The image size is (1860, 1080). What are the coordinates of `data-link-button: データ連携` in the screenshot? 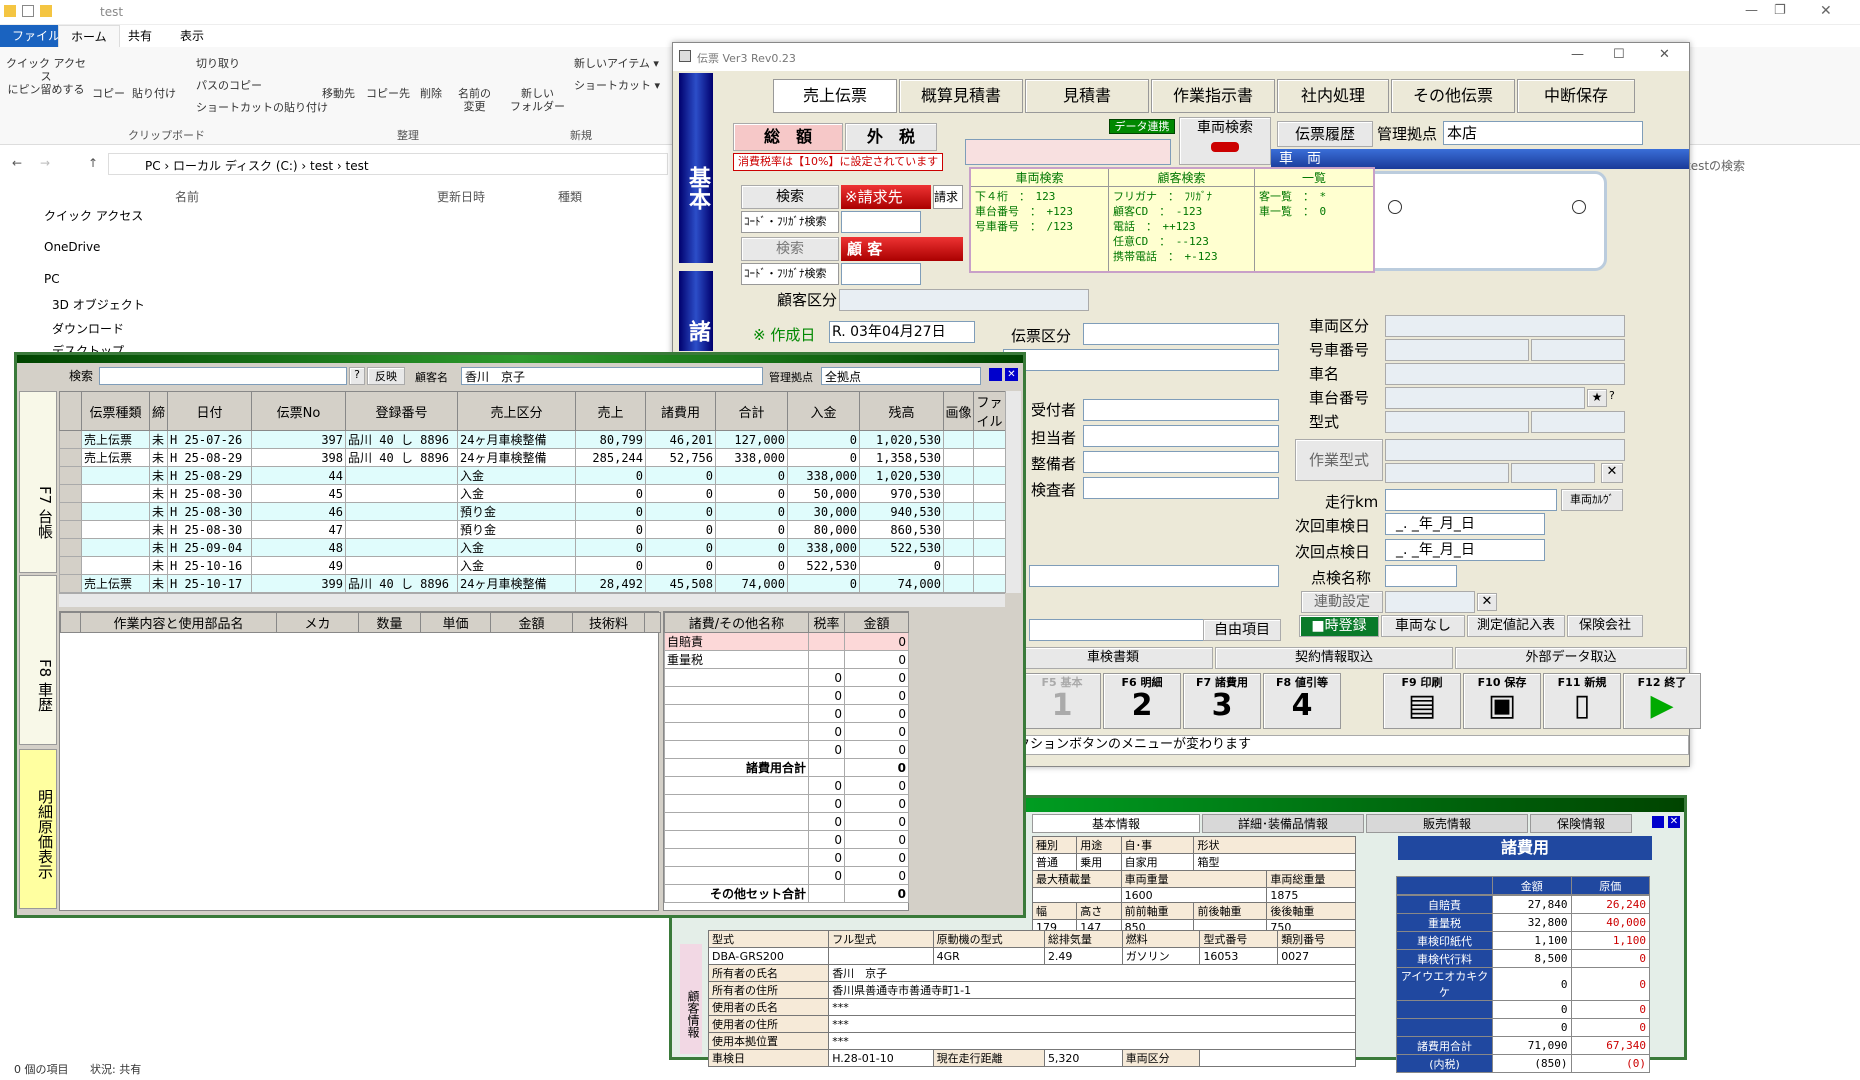 It's located at (1142, 126).